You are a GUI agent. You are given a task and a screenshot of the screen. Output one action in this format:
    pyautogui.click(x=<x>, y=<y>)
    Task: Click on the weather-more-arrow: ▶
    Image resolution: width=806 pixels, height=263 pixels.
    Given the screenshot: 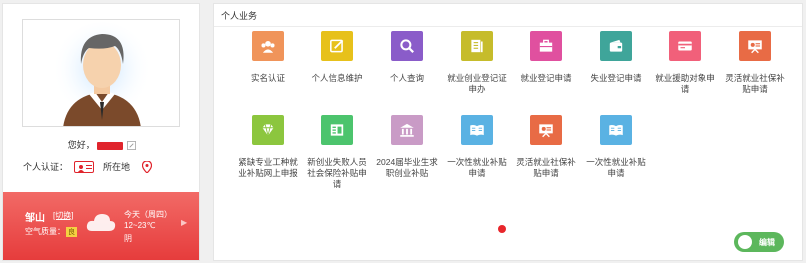 What is the action you would take?
    pyautogui.click(x=184, y=222)
    